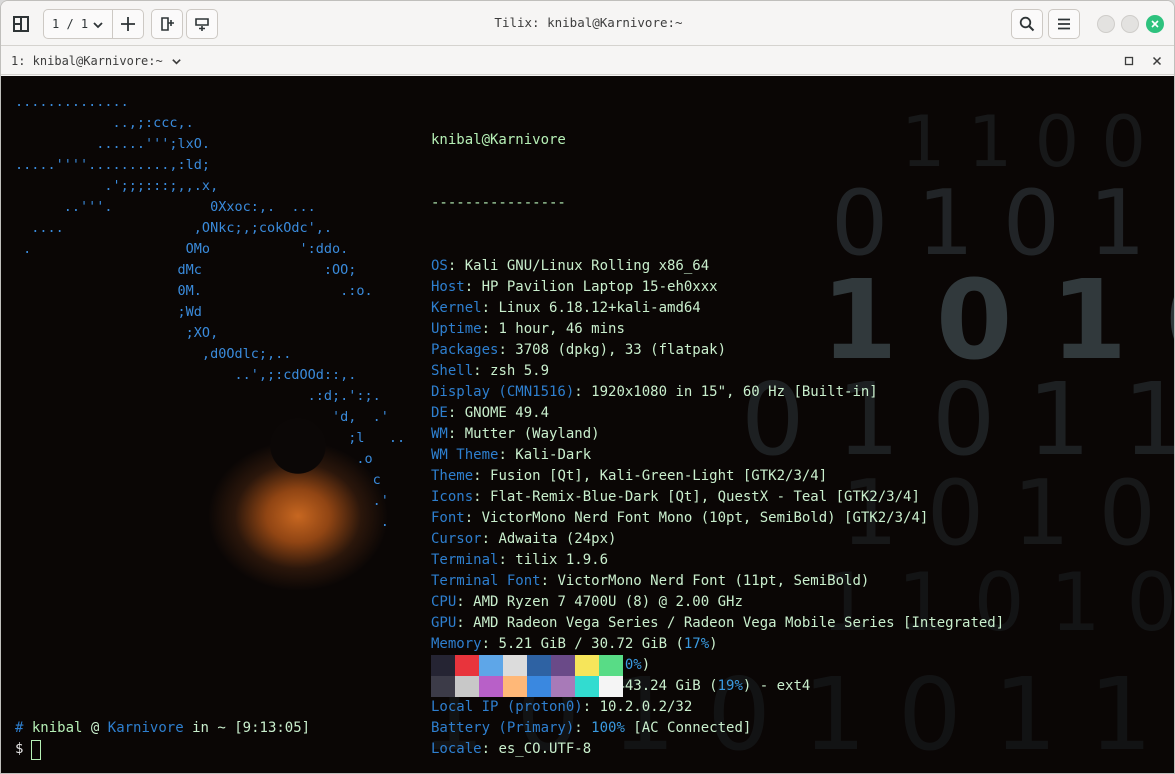 The image size is (1175, 774). What do you see at coordinates (210, 438) in the screenshot?
I see `logo-line: ;l ..` at bounding box center [210, 438].